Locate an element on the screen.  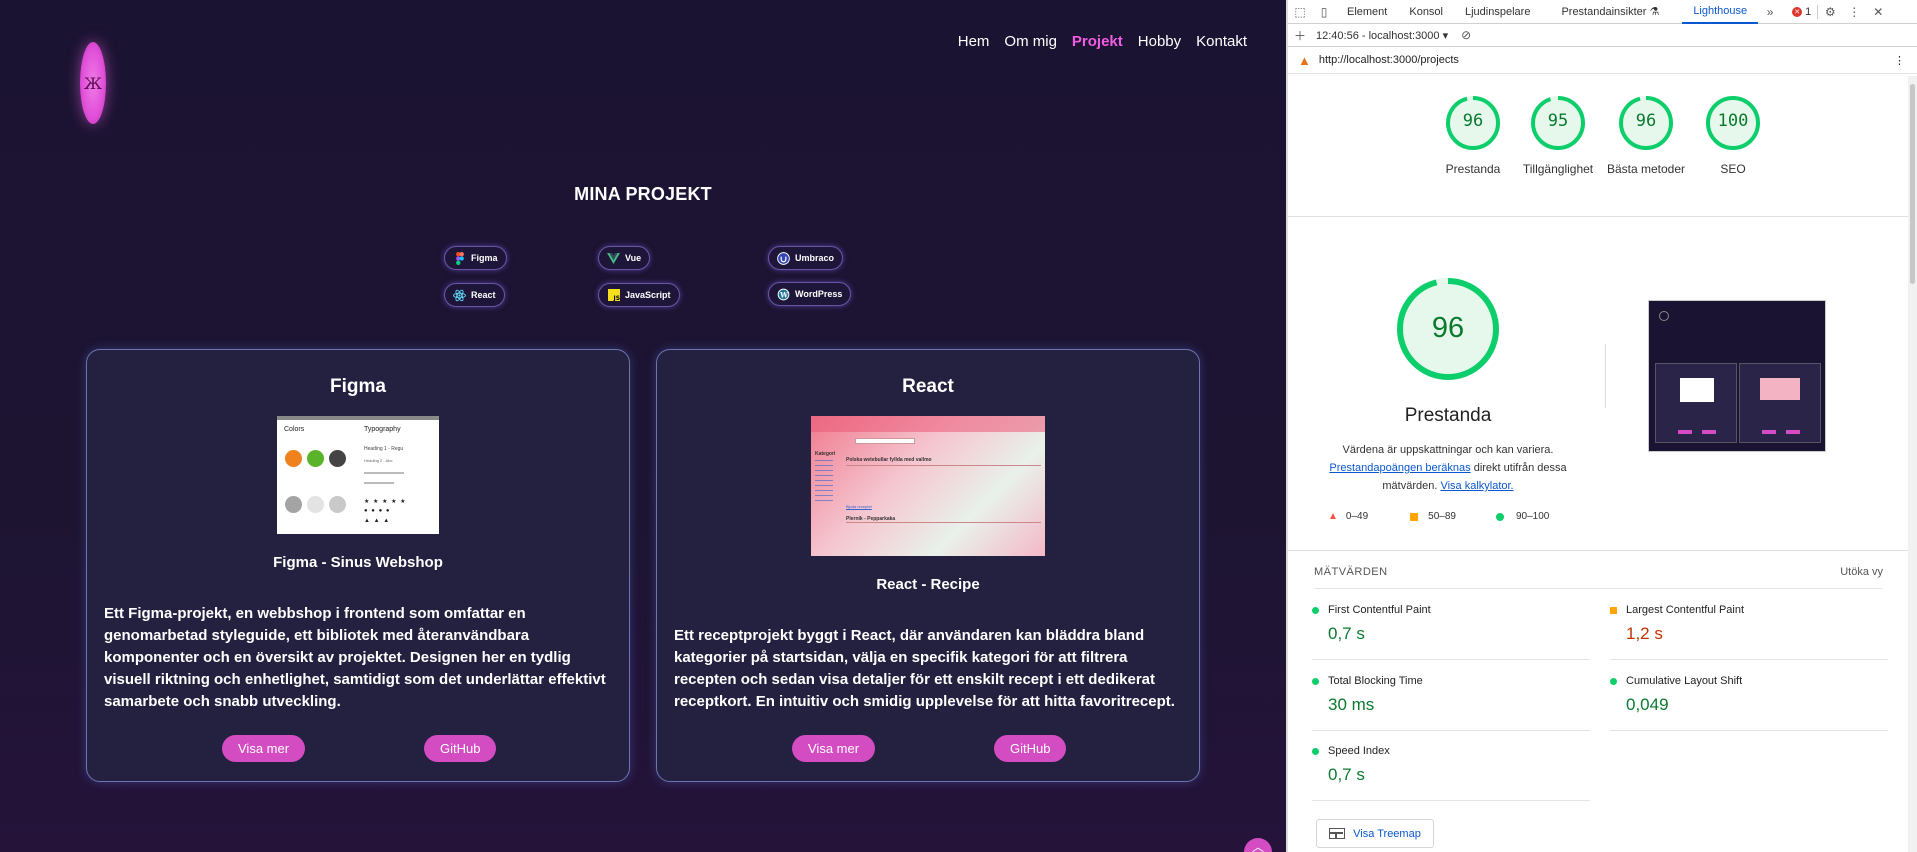
tech-vue: Vue is located at coordinates (624, 258).